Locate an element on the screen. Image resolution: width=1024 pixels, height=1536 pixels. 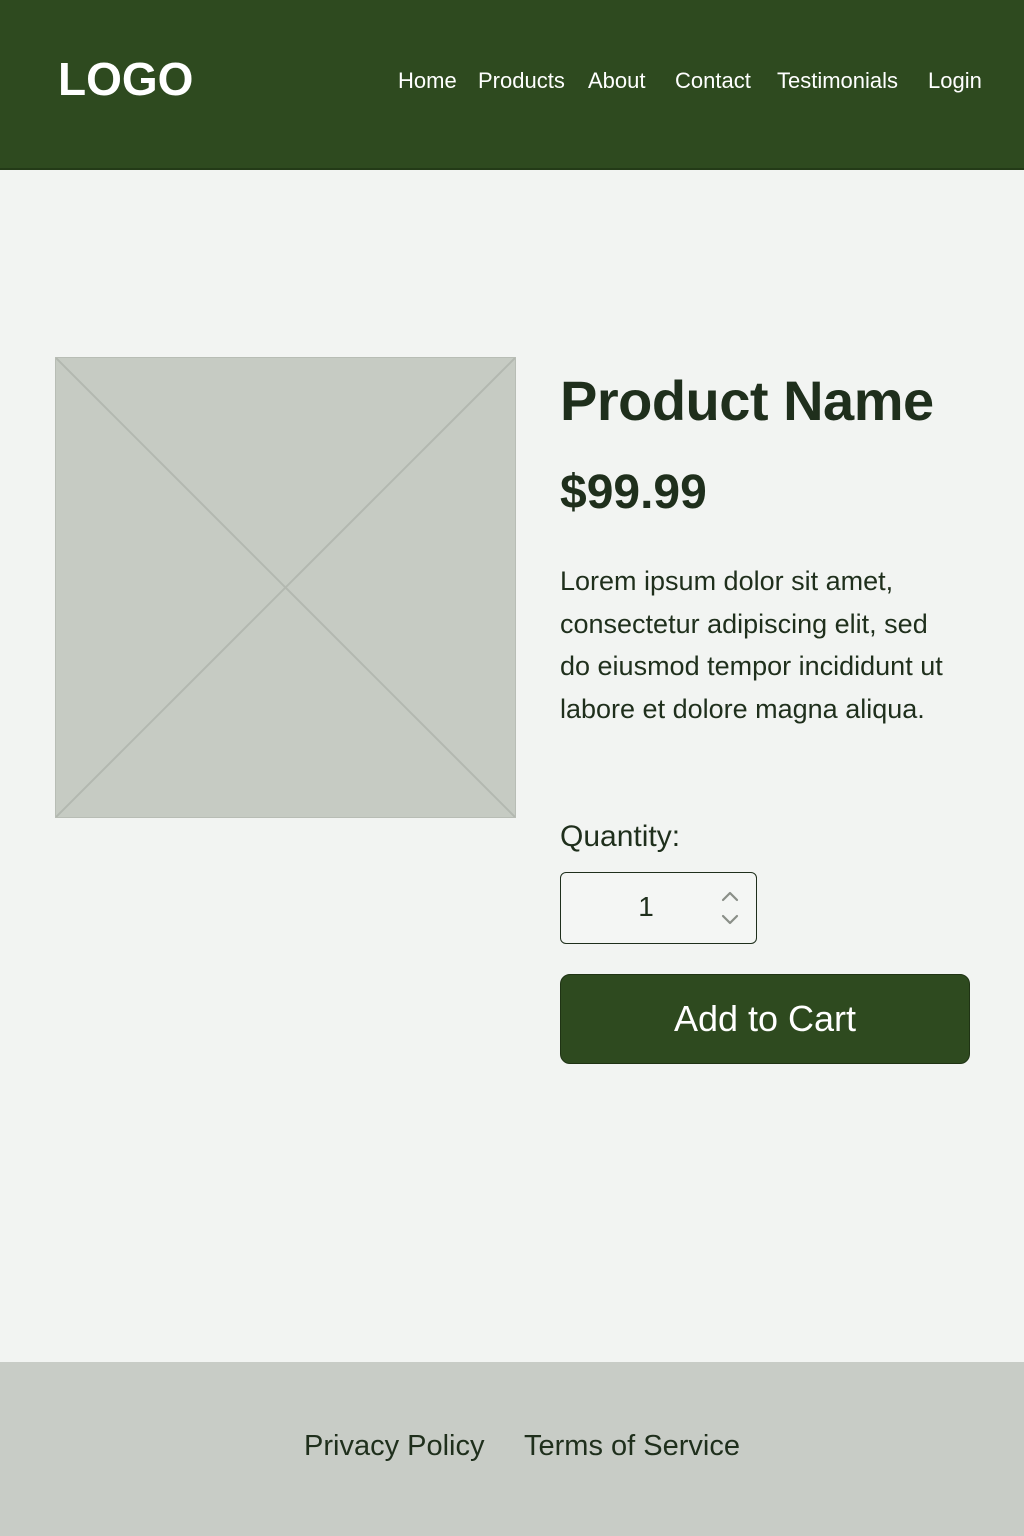
site-footer: Privacy Policy Terms of Service is located at coordinates (512, 1449).